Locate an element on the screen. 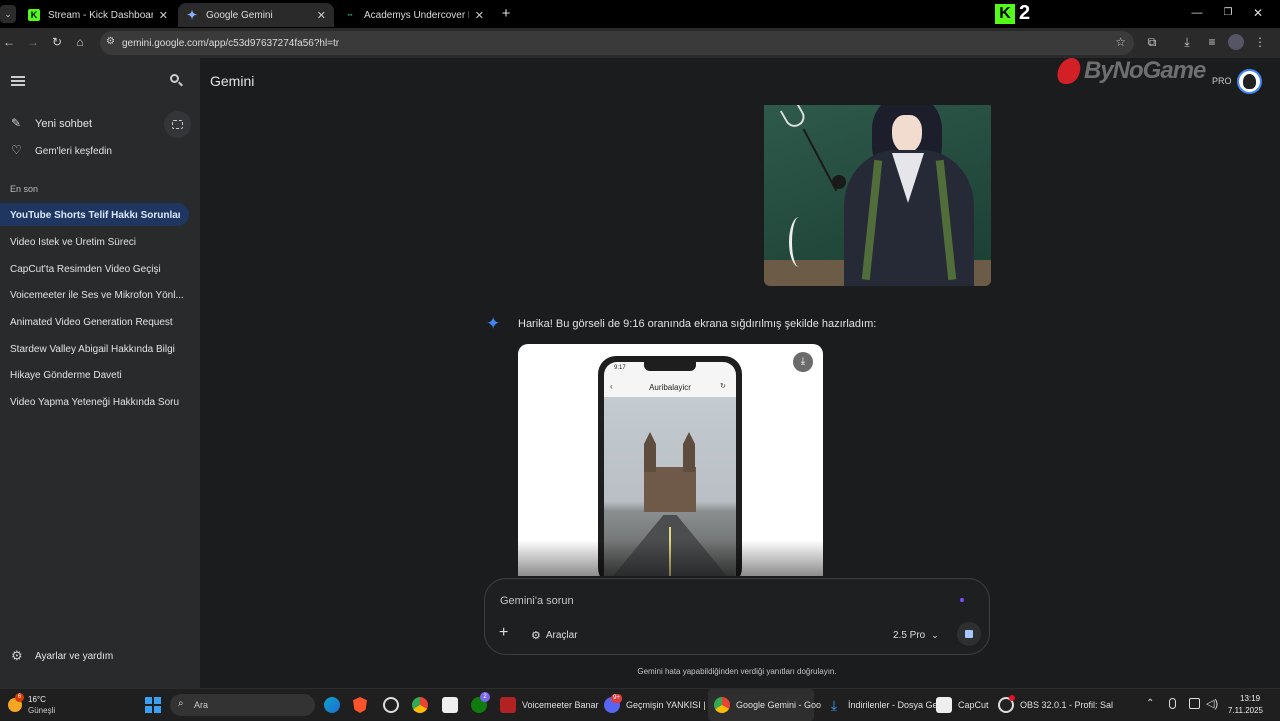 This screenshot has width=1280, height=721. tab-search-button: ⌄ is located at coordinates (8, 14).